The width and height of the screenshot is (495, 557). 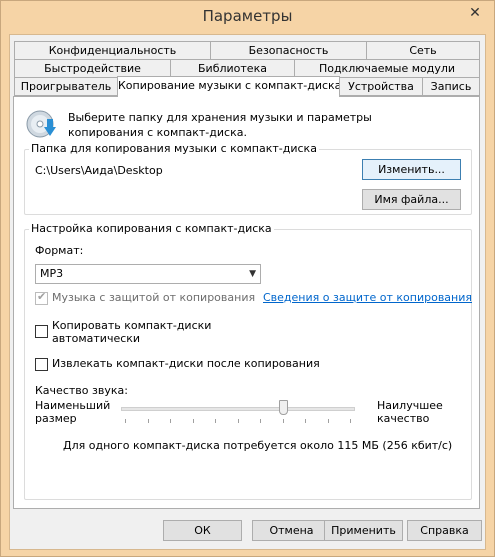 What do you see at coordinates (96, 338) in the screenshot?
I see `auto-copy-label-line2: автоматически` at bounding box center [96, 338].